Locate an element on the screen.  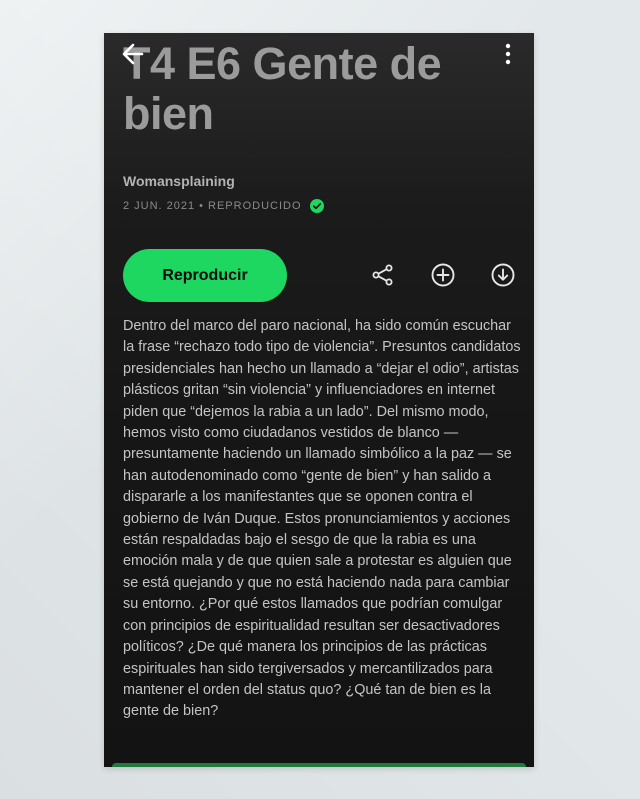
episode-date: 2 JUN. 2021 is located at coordinates (159, 206).